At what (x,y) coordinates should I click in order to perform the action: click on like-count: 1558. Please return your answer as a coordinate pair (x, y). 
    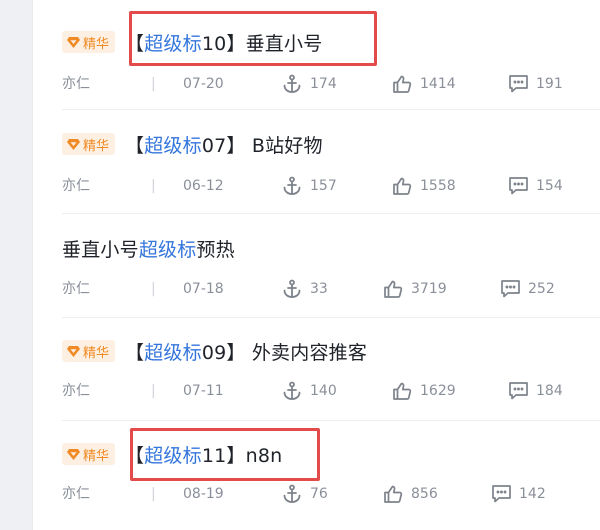
    Looking at the image, I should click on (438, 186).